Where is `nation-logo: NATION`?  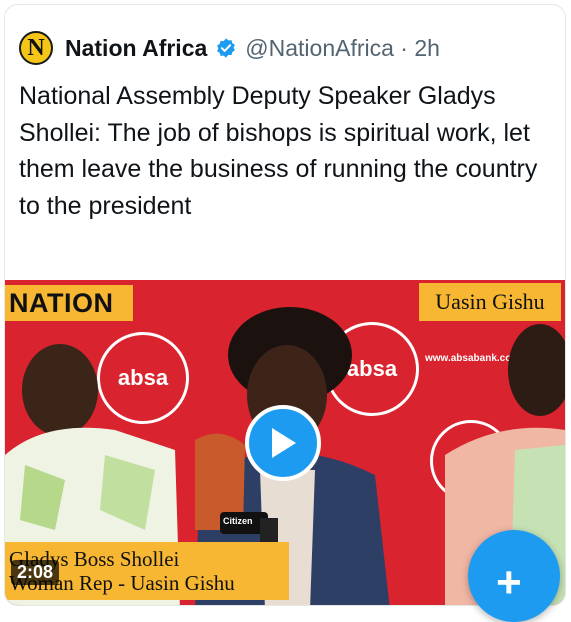
nation-logo: NATION is located at coordinates (69, 303).